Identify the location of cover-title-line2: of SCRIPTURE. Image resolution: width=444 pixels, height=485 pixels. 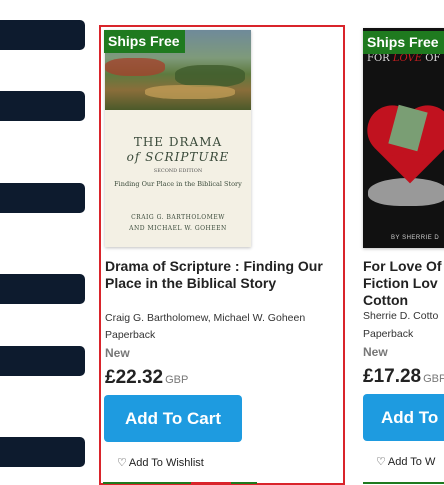
(178, 157).